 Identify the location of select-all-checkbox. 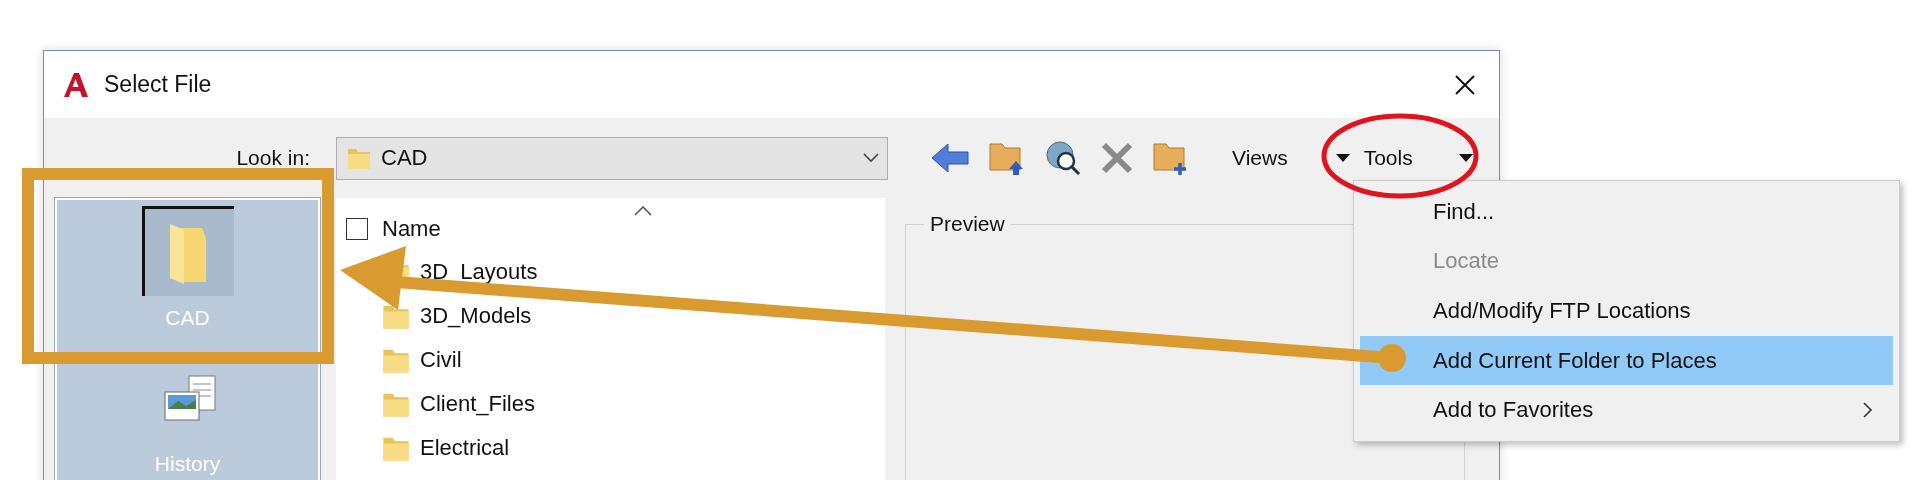
(357, 229).